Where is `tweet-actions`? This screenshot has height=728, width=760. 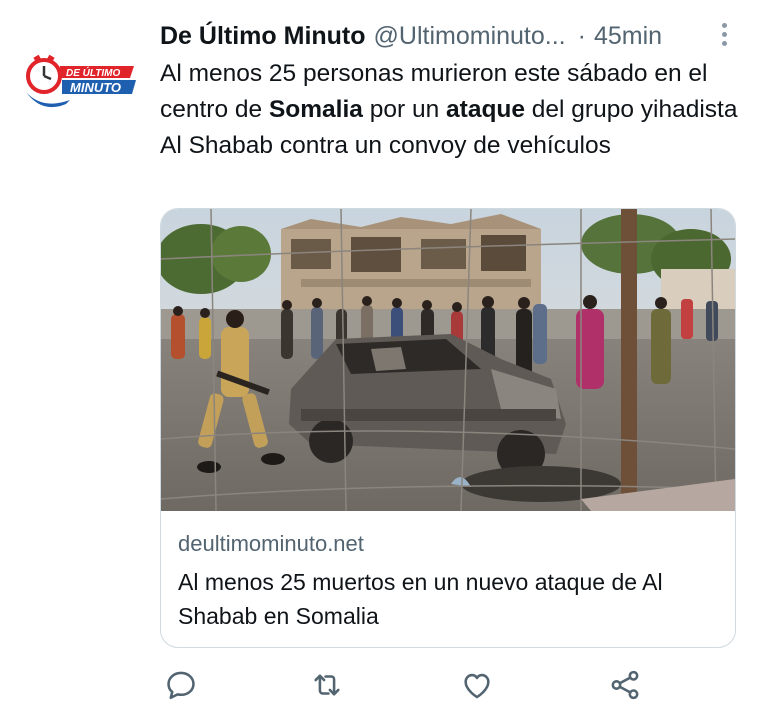 tweet-actions is located at coordinates (410, 690).